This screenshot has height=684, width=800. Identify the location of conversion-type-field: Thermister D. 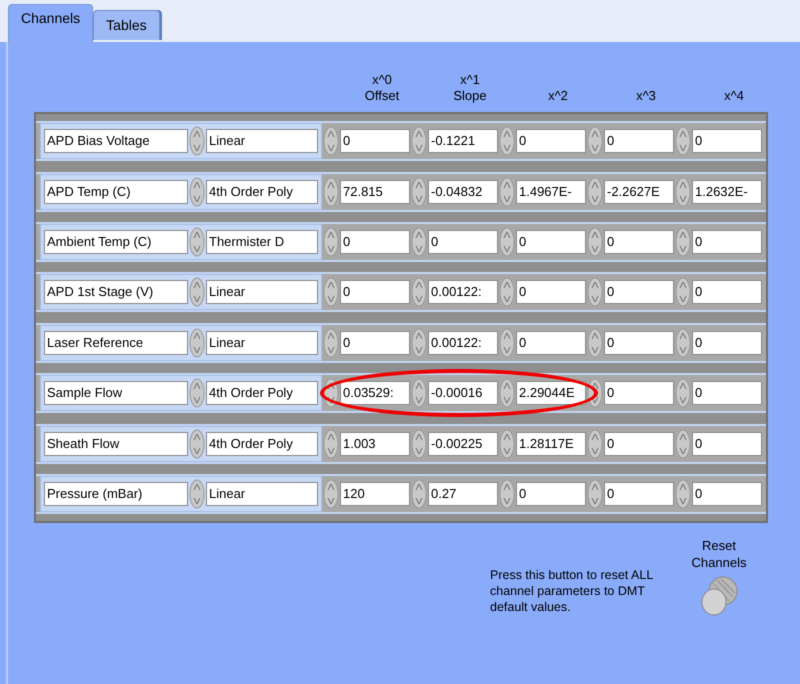
(262, 242).